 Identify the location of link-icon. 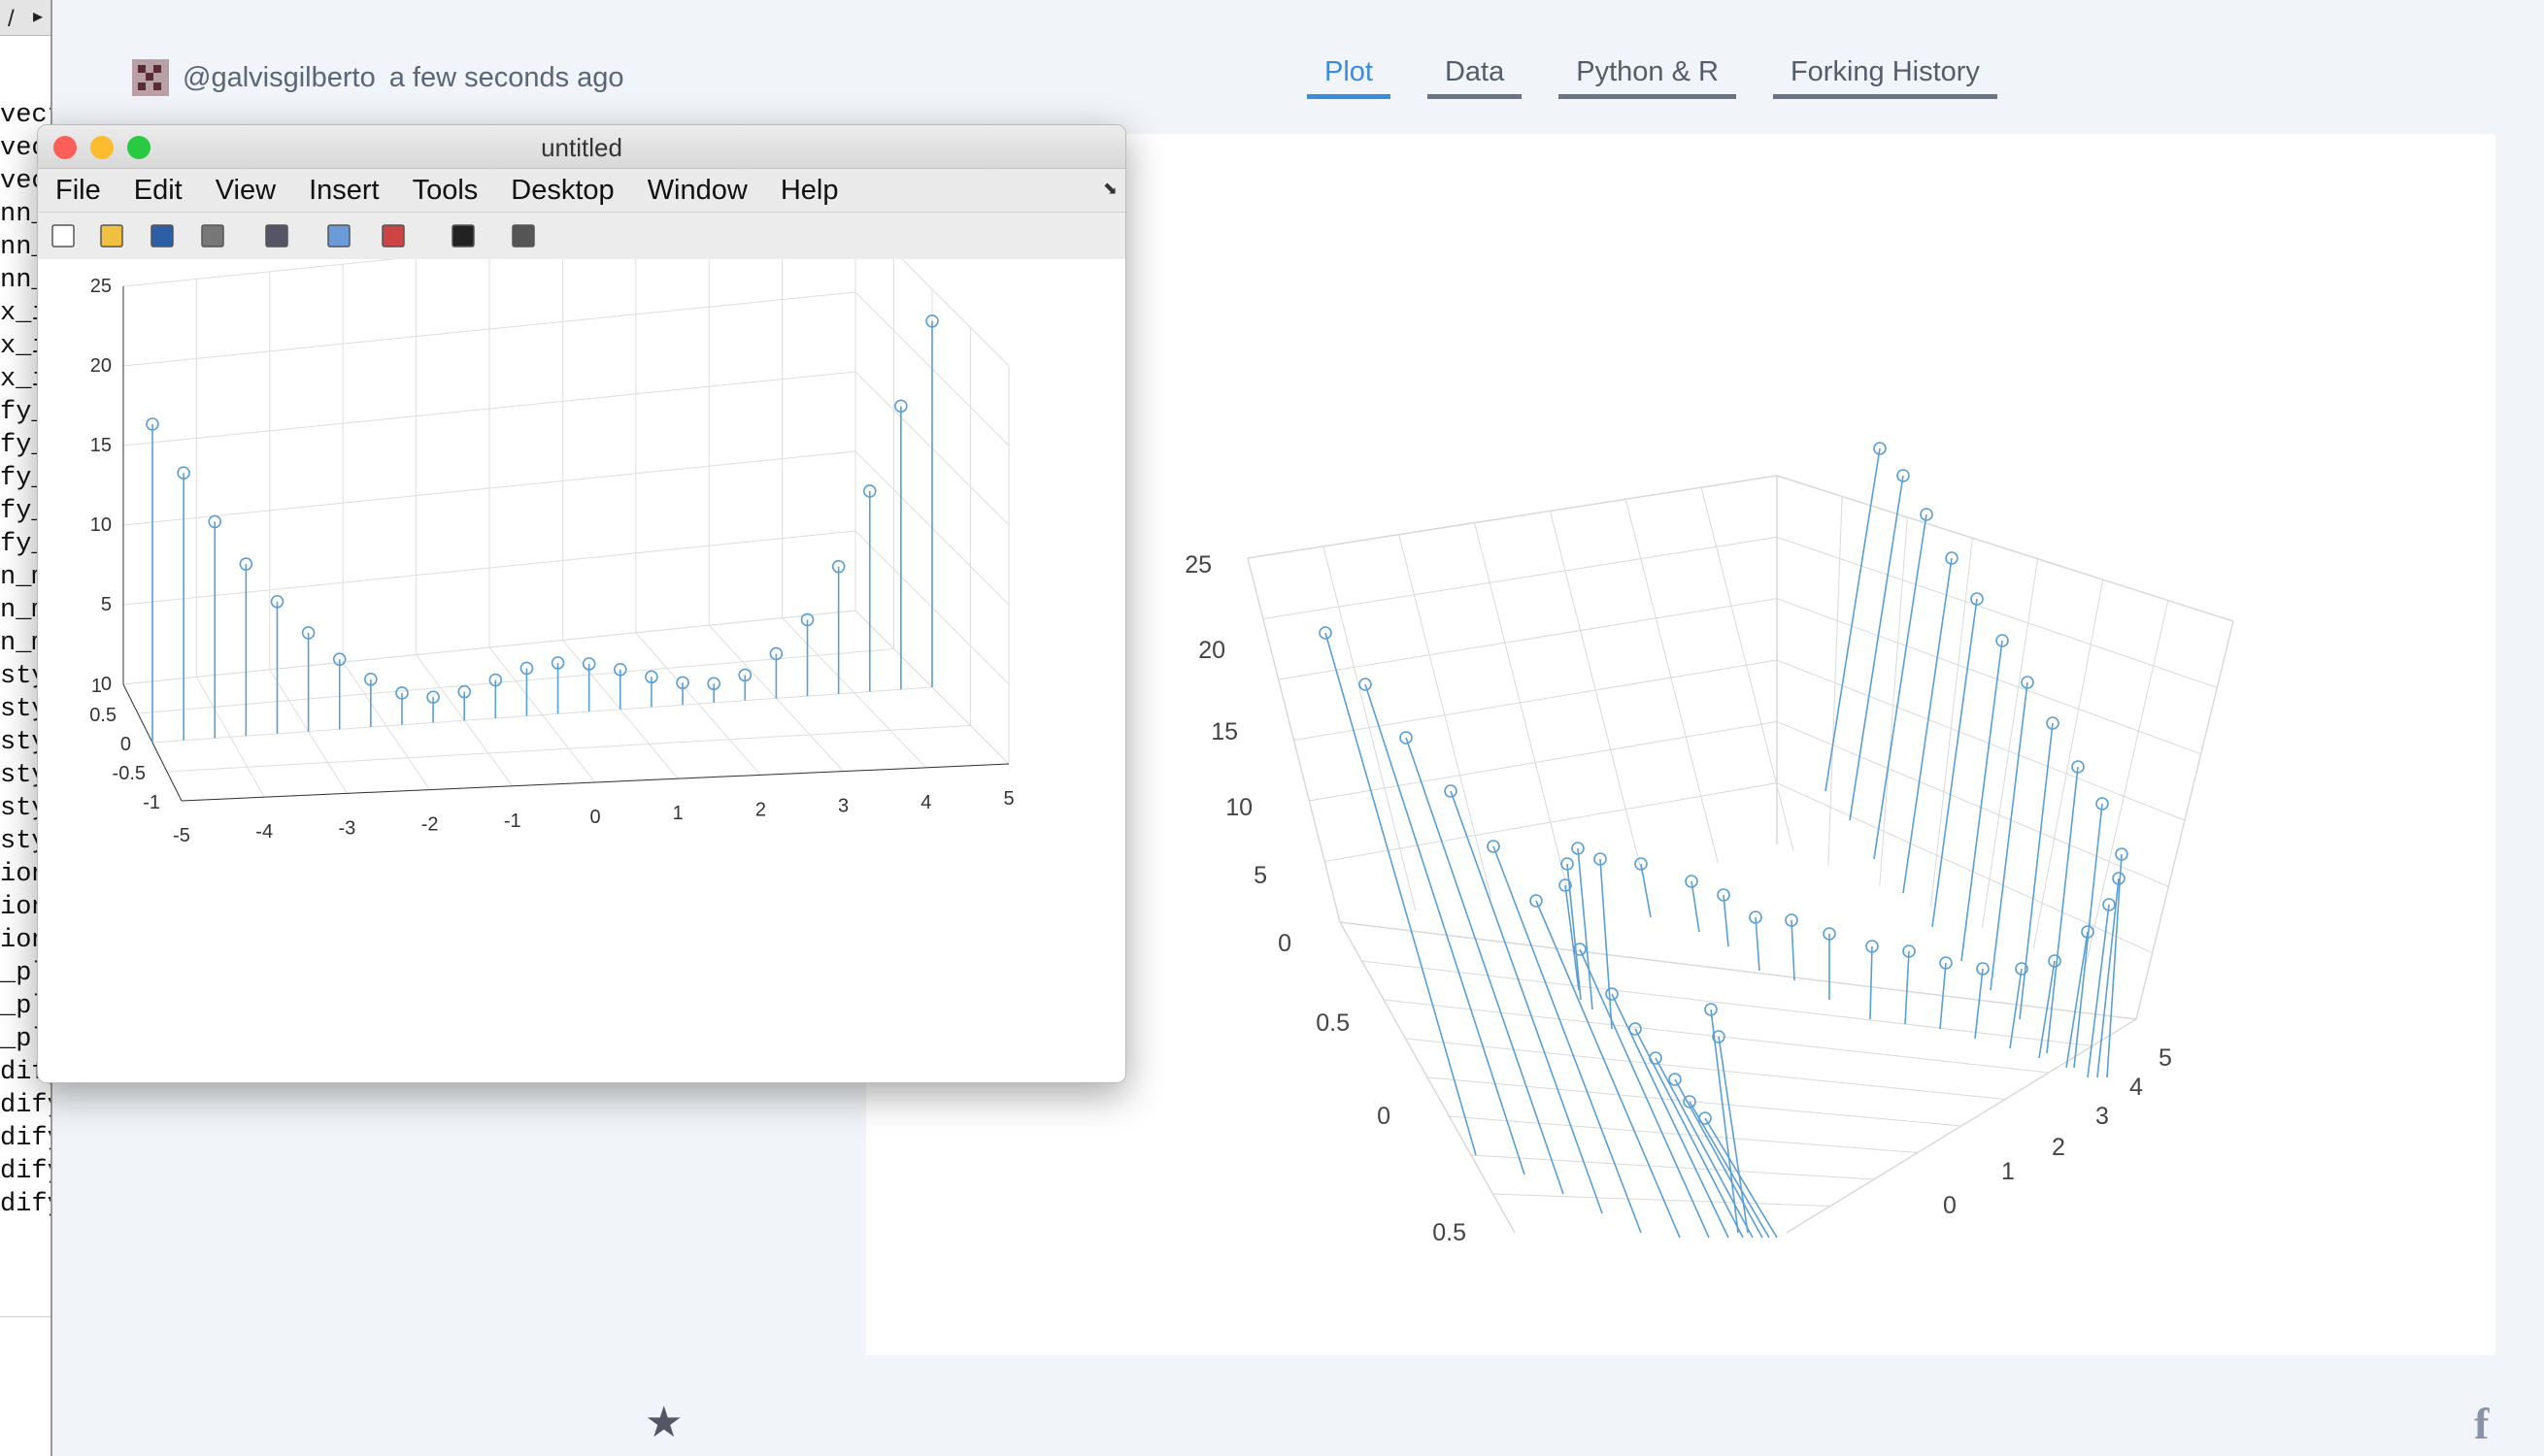
(277, 235).